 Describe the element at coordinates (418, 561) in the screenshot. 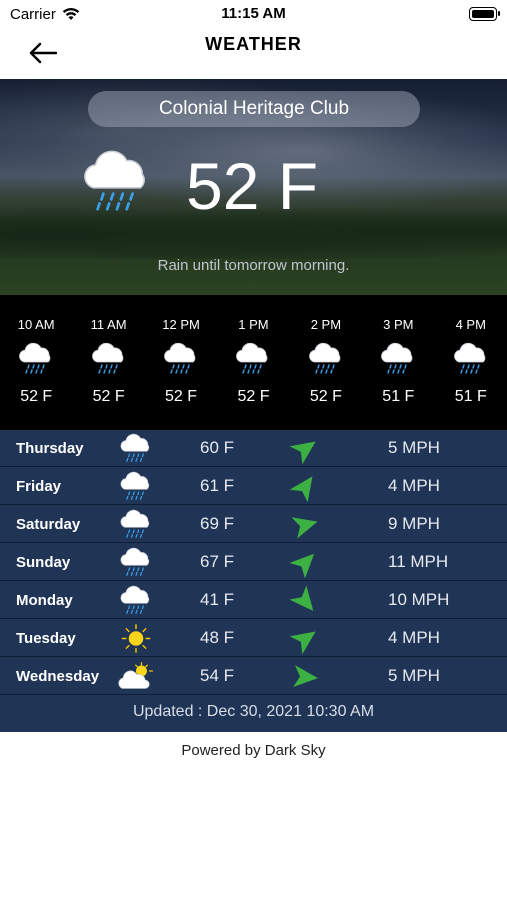

I see `wind-speed: 11 MPH` at that location.